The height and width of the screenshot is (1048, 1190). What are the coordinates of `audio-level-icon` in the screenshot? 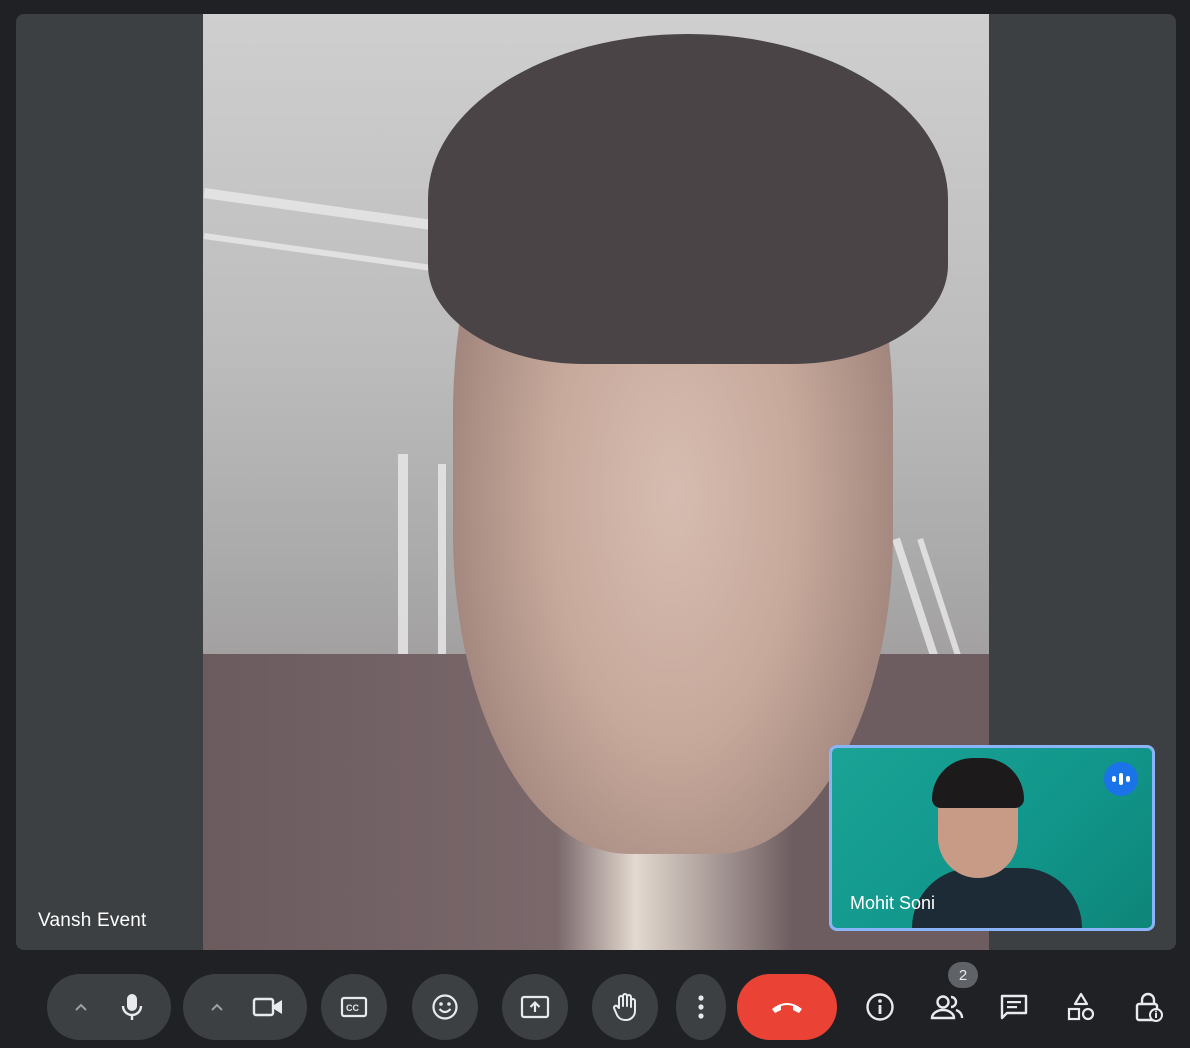 It's located at (1121, 779).